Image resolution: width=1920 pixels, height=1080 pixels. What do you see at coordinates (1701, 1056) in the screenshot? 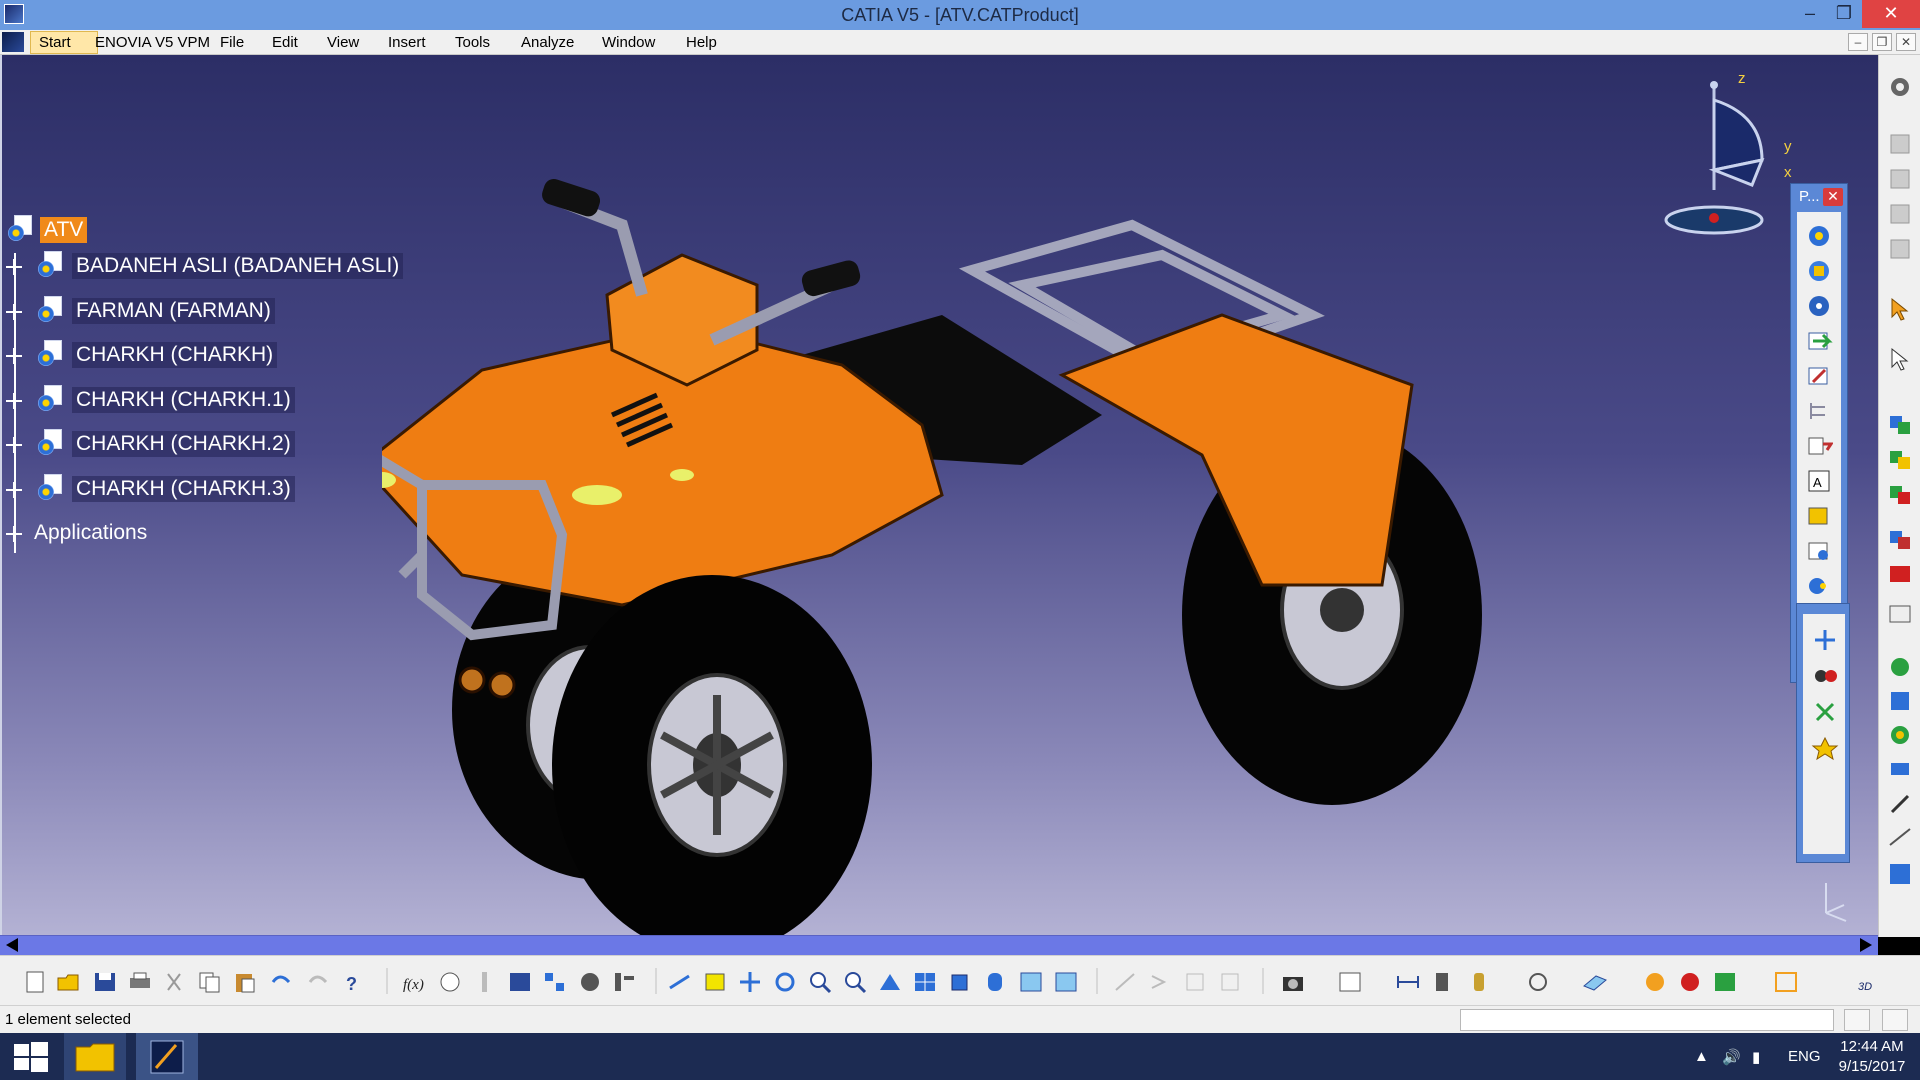
I see `tray-overflow-icon: ▲` at bounding box center [1701, 1056].